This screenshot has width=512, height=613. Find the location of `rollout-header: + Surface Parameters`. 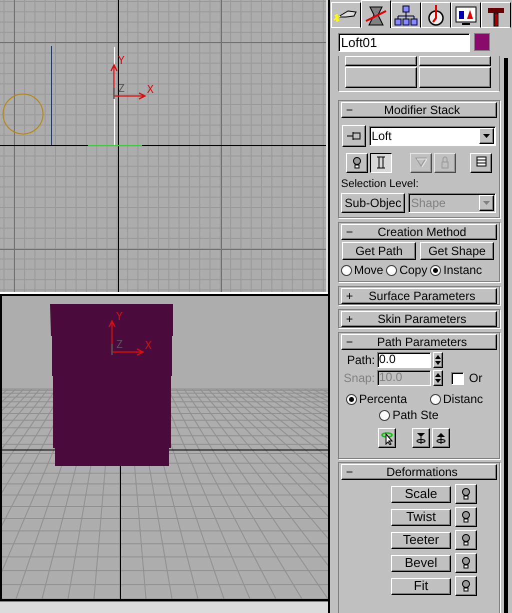

rollout-header: + Surface Parameters is located at coordinates (419, 296).